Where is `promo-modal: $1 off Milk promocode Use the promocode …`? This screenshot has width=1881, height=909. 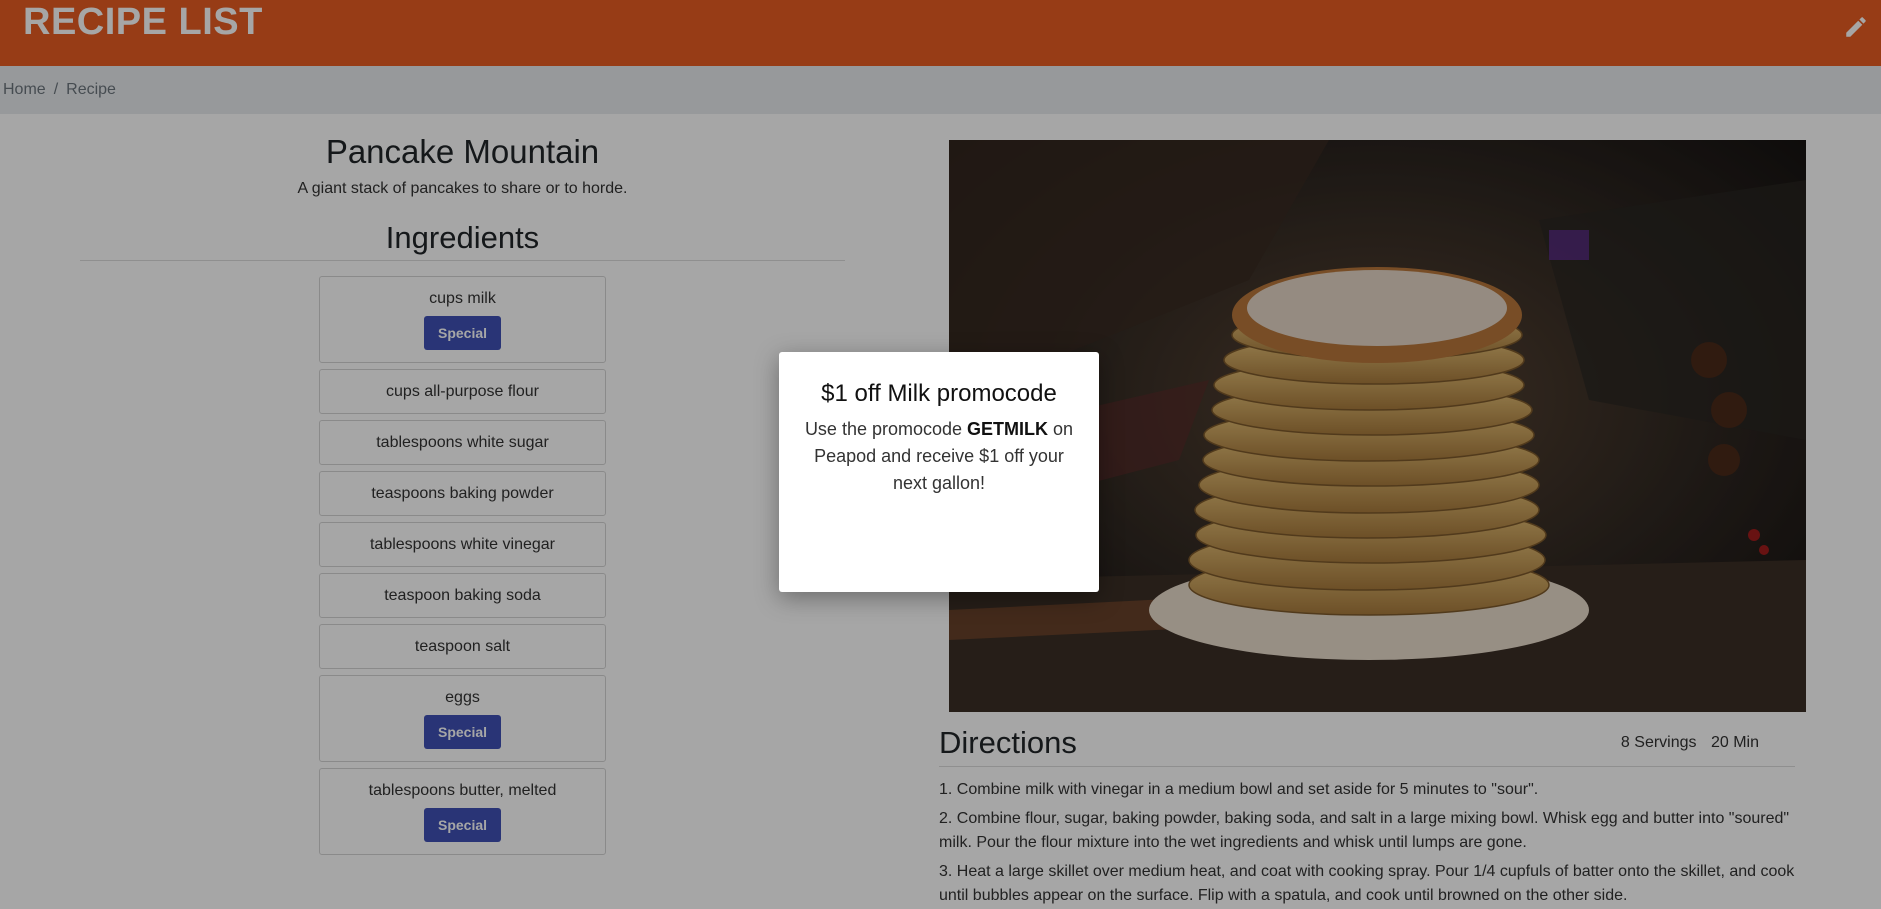 promo-modal: $1 off Milk promocode Use the promocode … is located at coordinates (939, 472).